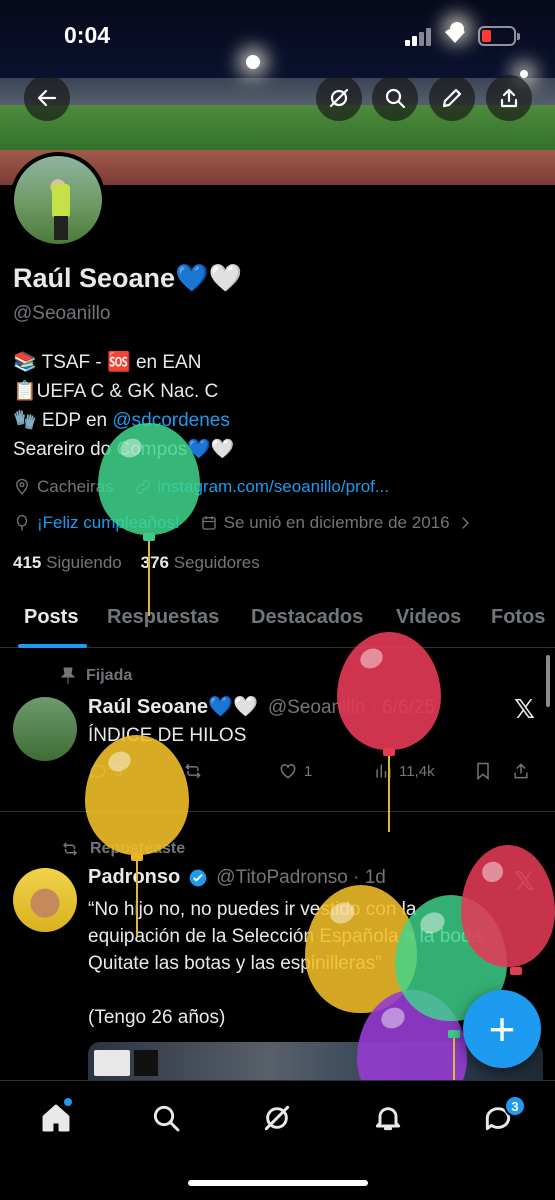  I want to click on views-icon, so click(383, 771).